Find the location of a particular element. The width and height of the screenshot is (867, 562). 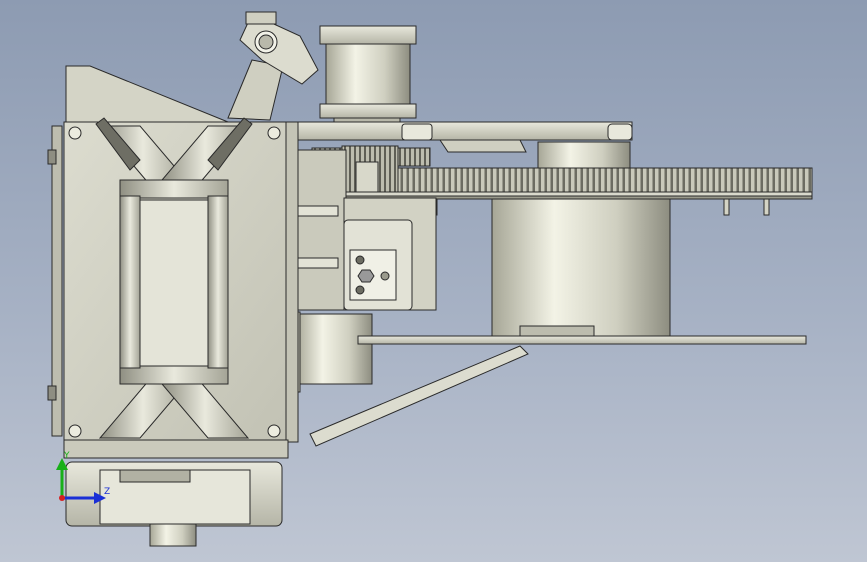

base-bracket is located at coordinates (174, 504).